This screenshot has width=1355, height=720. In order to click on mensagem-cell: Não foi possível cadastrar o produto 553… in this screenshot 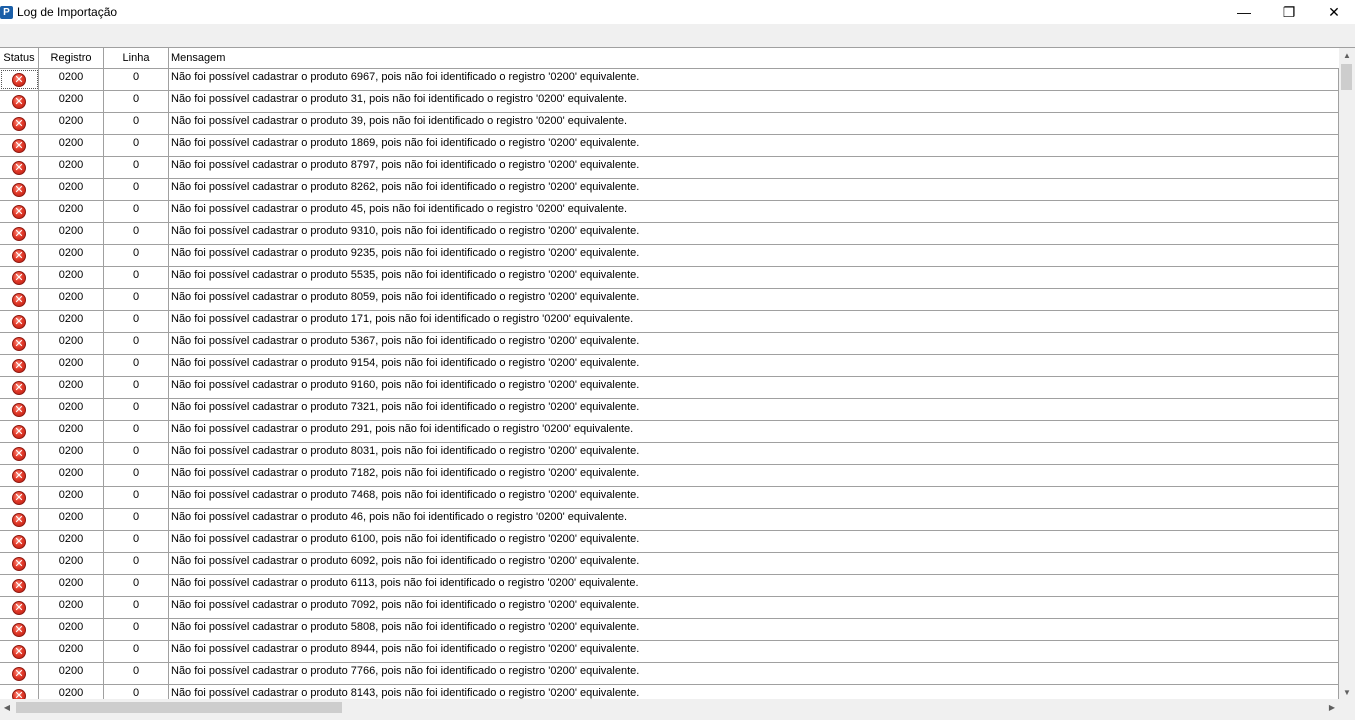, I will do `click(754, 277)`.